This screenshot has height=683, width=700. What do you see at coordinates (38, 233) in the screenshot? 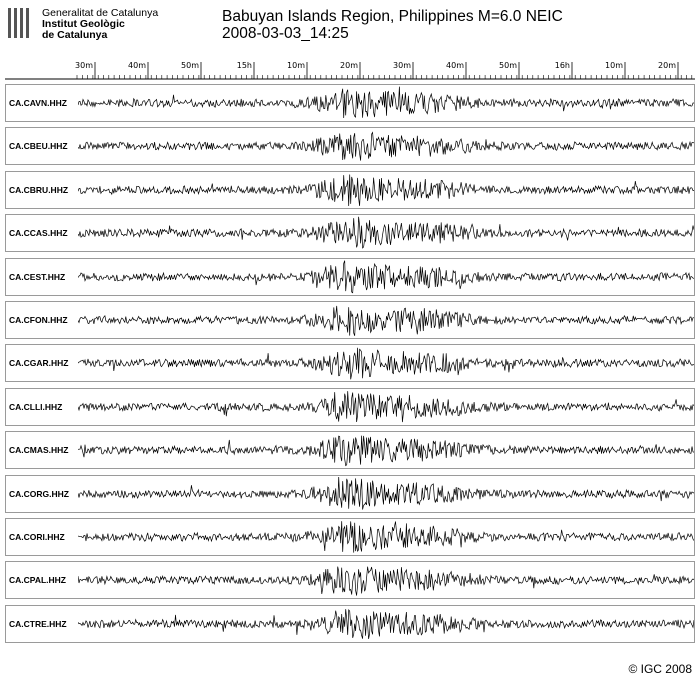
I see `station-label: CA.CCAS.HHZ` at bounding box center [38, 233].